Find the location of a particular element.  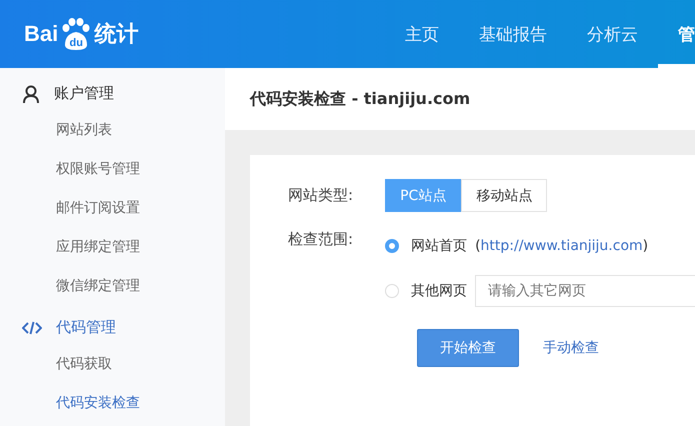

paren-text: ( is located at coordinates (478, 246).